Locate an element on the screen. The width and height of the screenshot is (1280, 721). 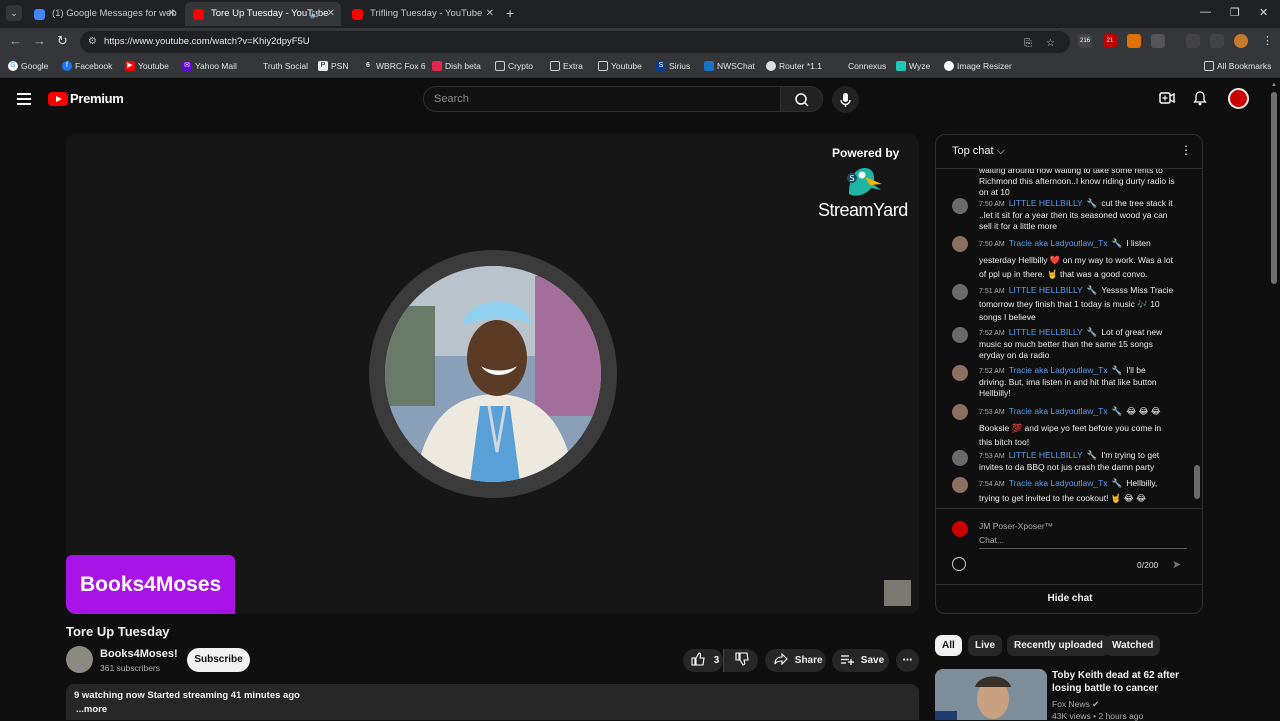
guide-menu-icon is located at coordinates (24, 99).